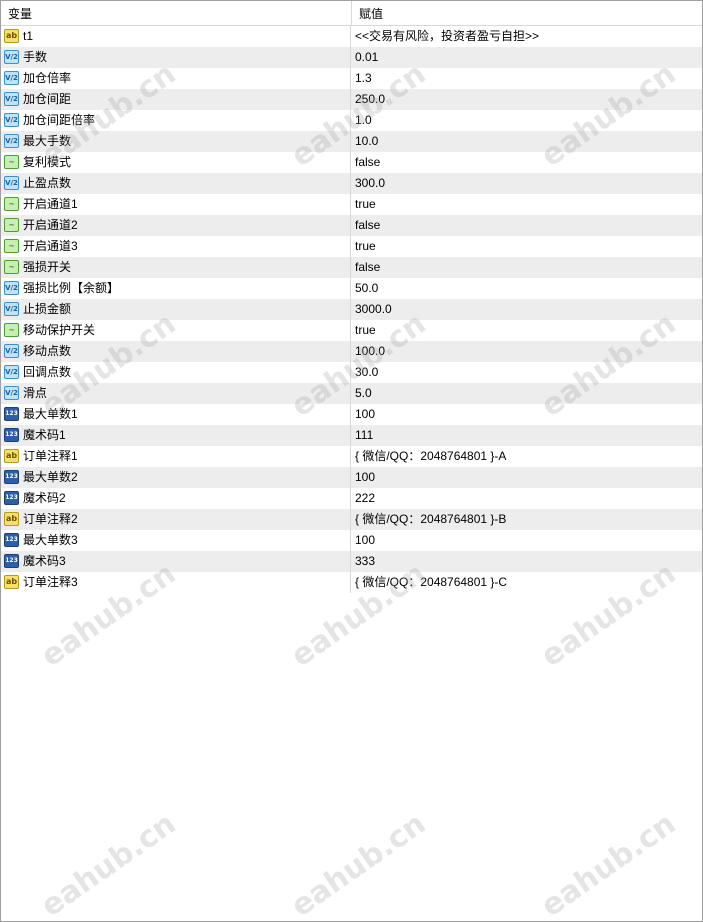  Describe the element at coordinates (50, 582) in the screenshot. I see `variable-name-text: 订单注释3` at that location.